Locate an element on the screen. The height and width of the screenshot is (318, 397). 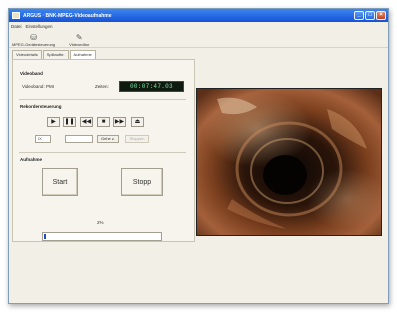
stopp-button: Stopp is located at coordinates (142, 182).